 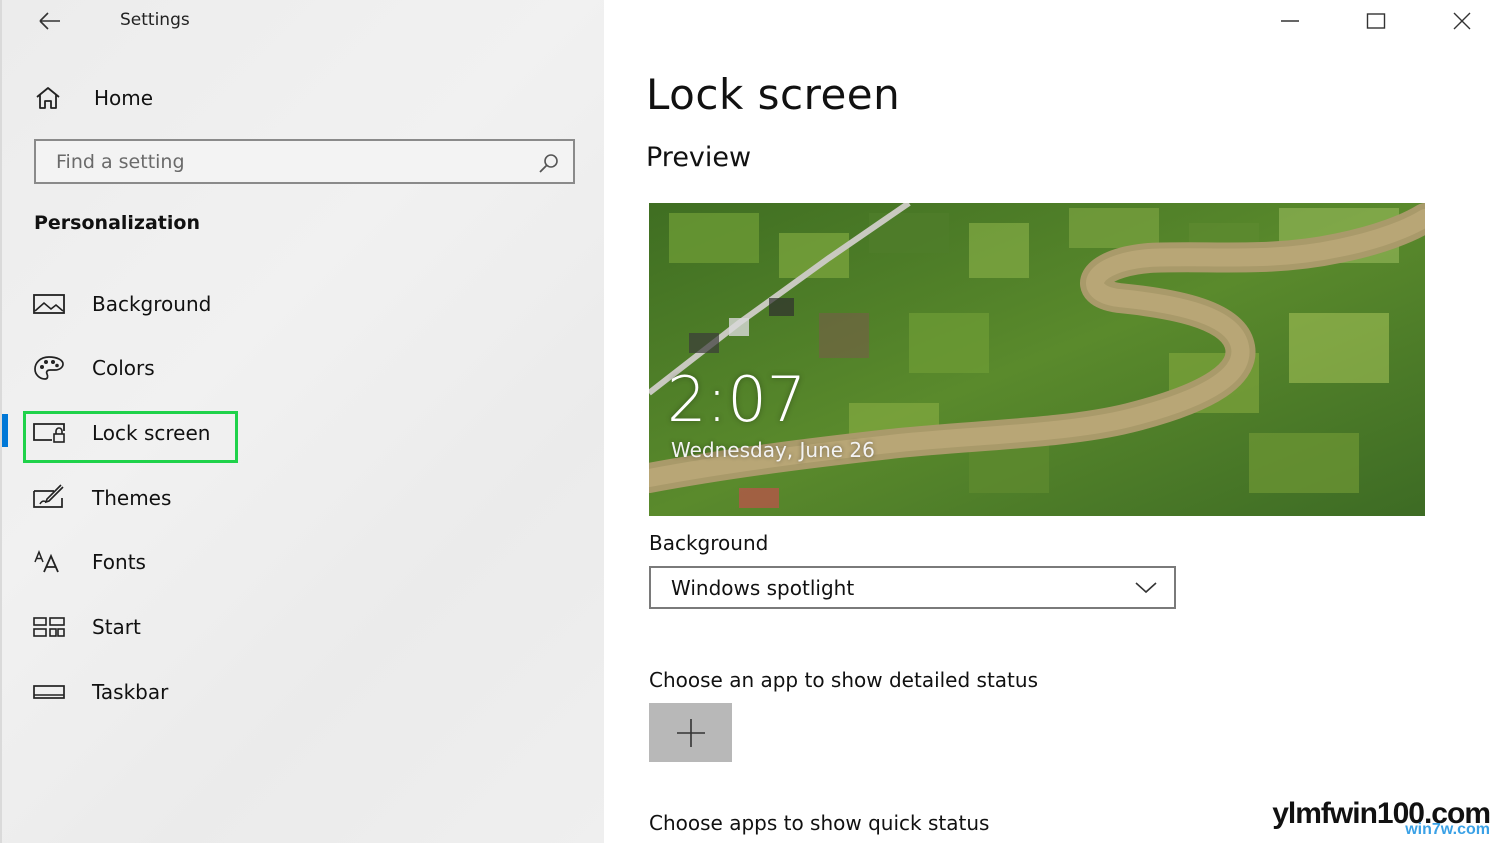 What do you see at coordinates (232, 368) in the screenshot?
I see `sidebar-item-colors: Colors` at bounding box center [232, 368].